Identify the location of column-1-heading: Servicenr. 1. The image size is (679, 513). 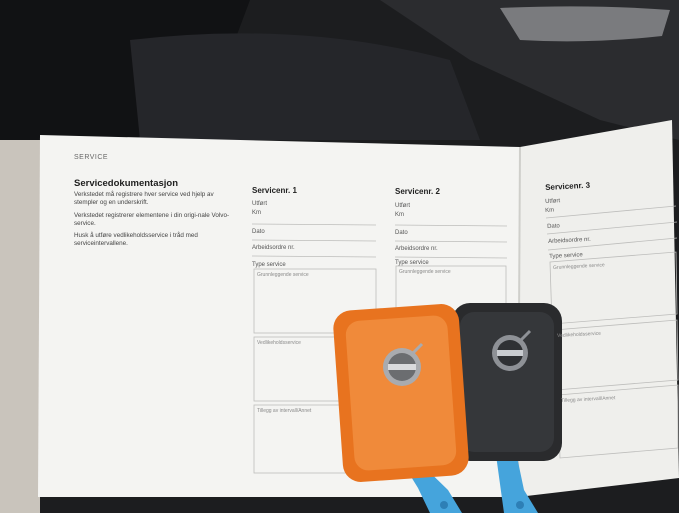
(274, 190).